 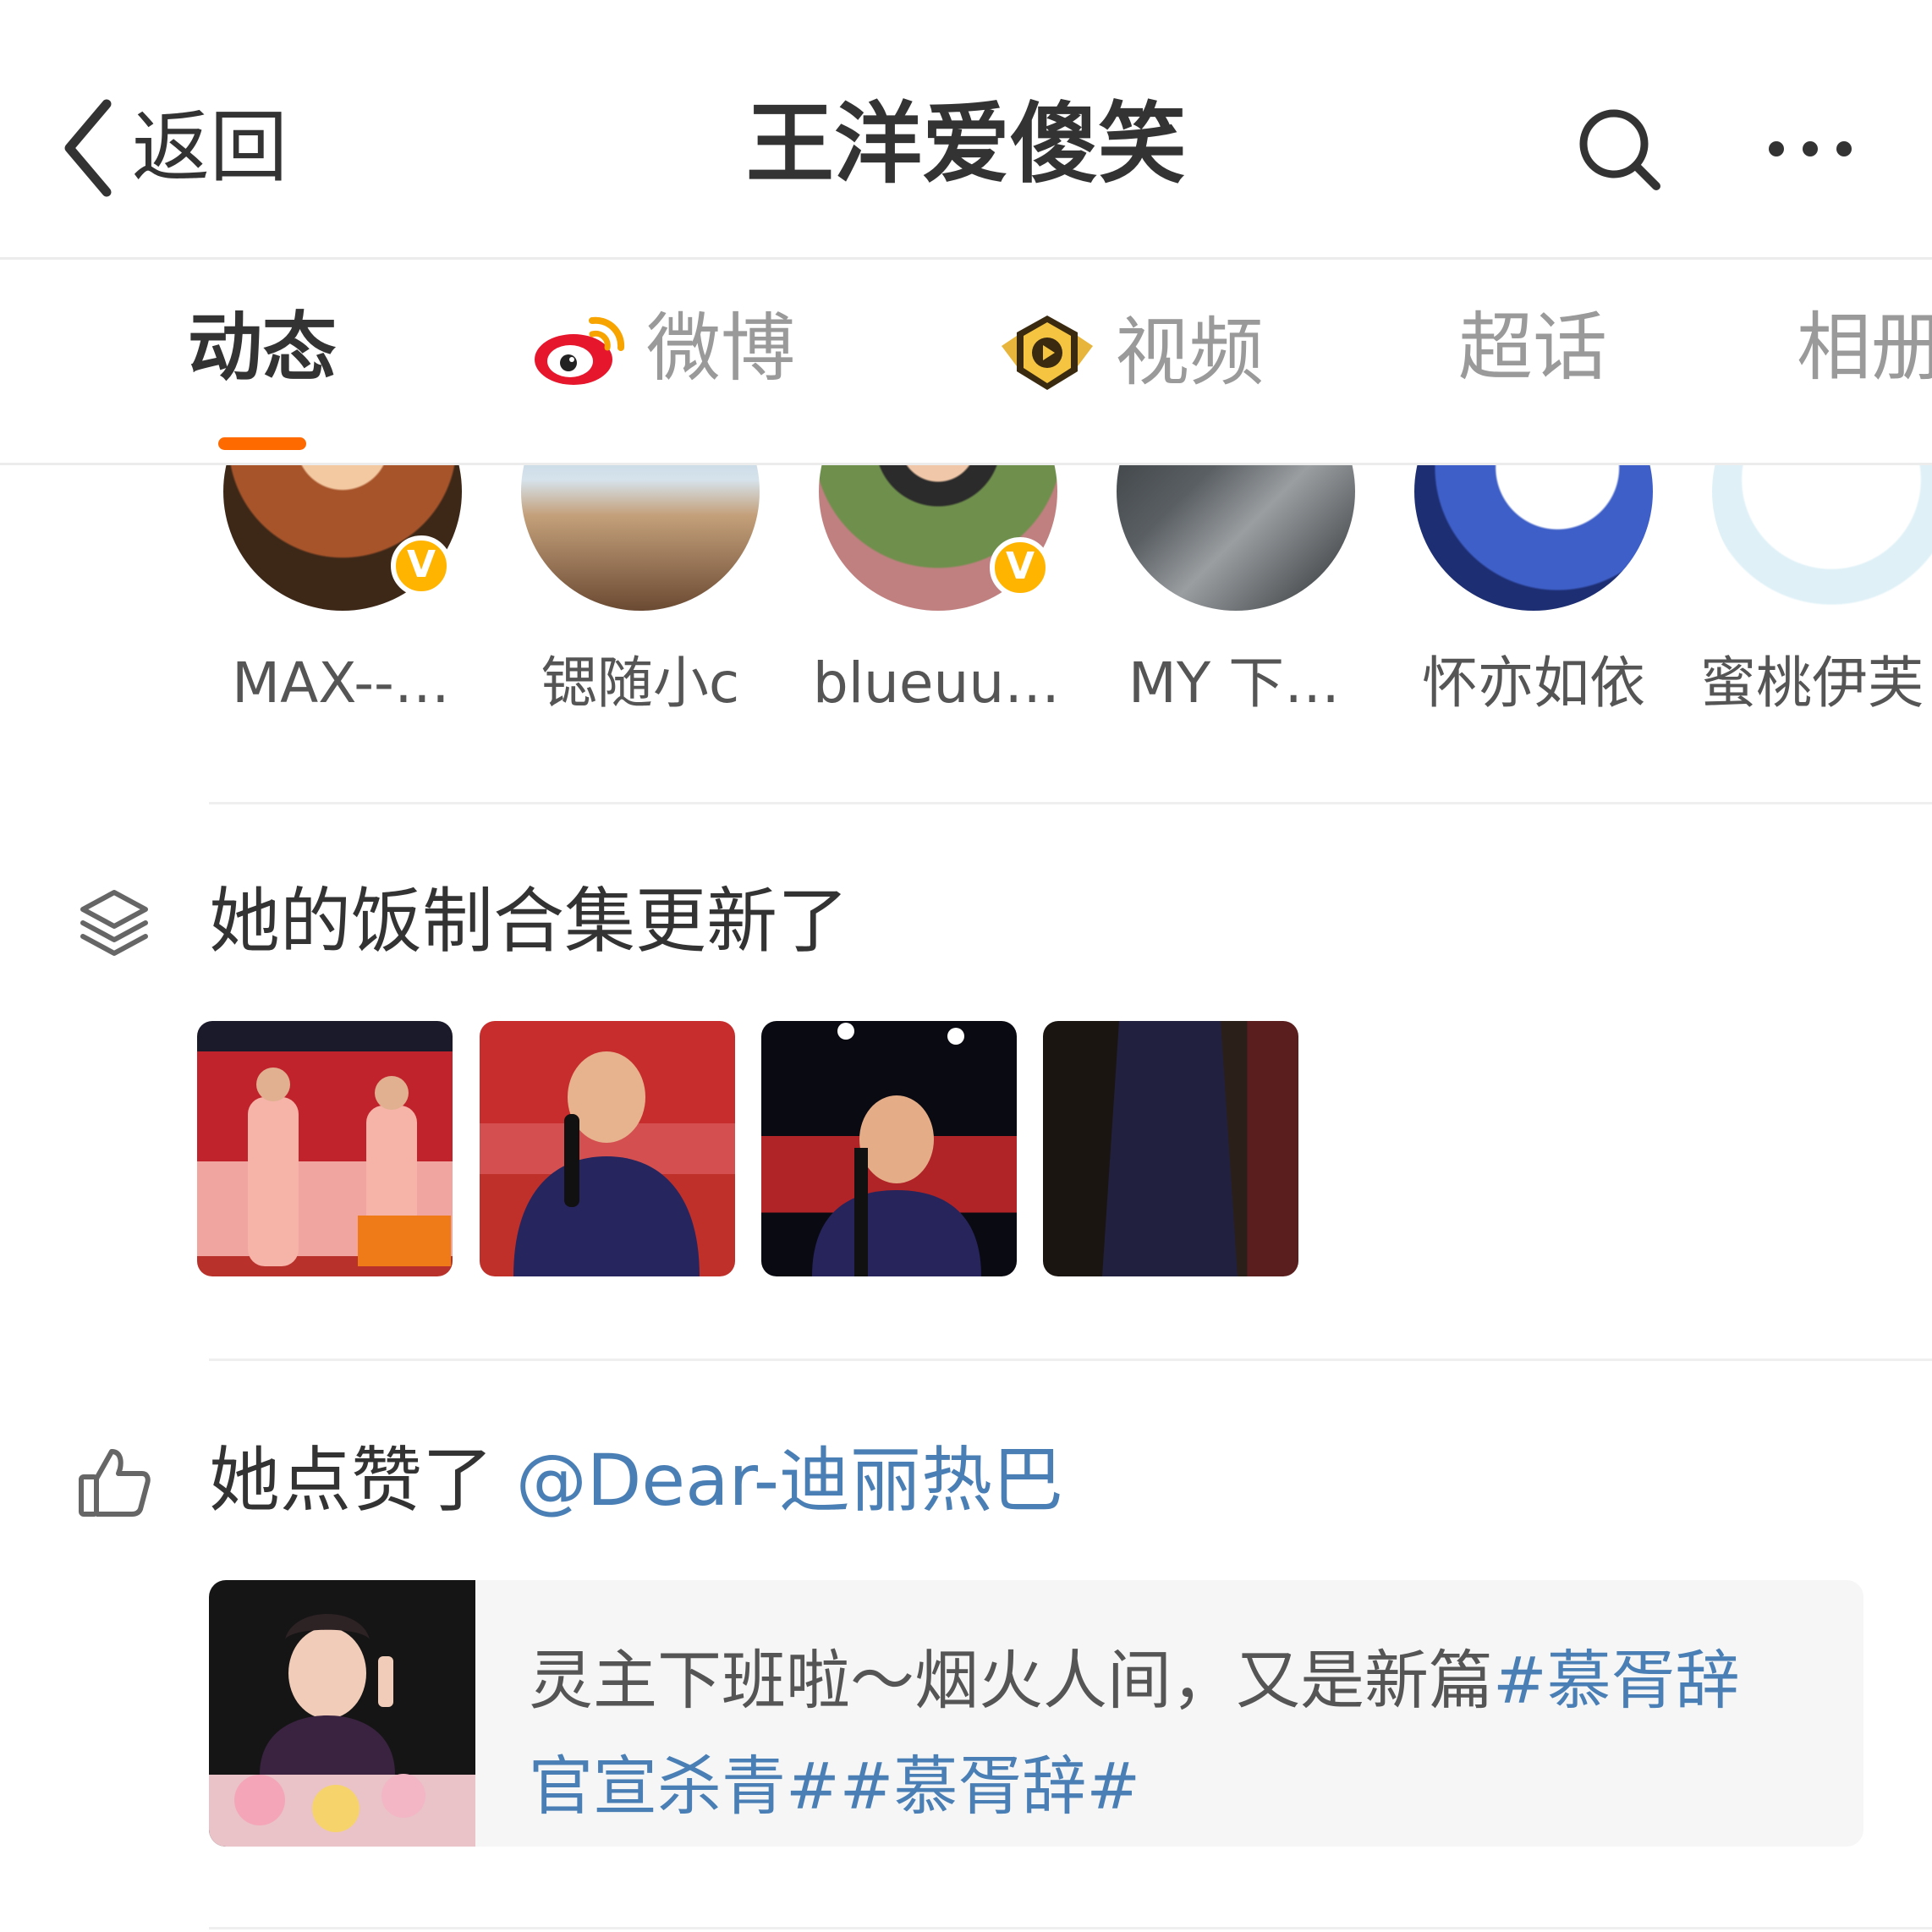 I want to click on tab-weibo: 微博, so click(x=664, y=348).